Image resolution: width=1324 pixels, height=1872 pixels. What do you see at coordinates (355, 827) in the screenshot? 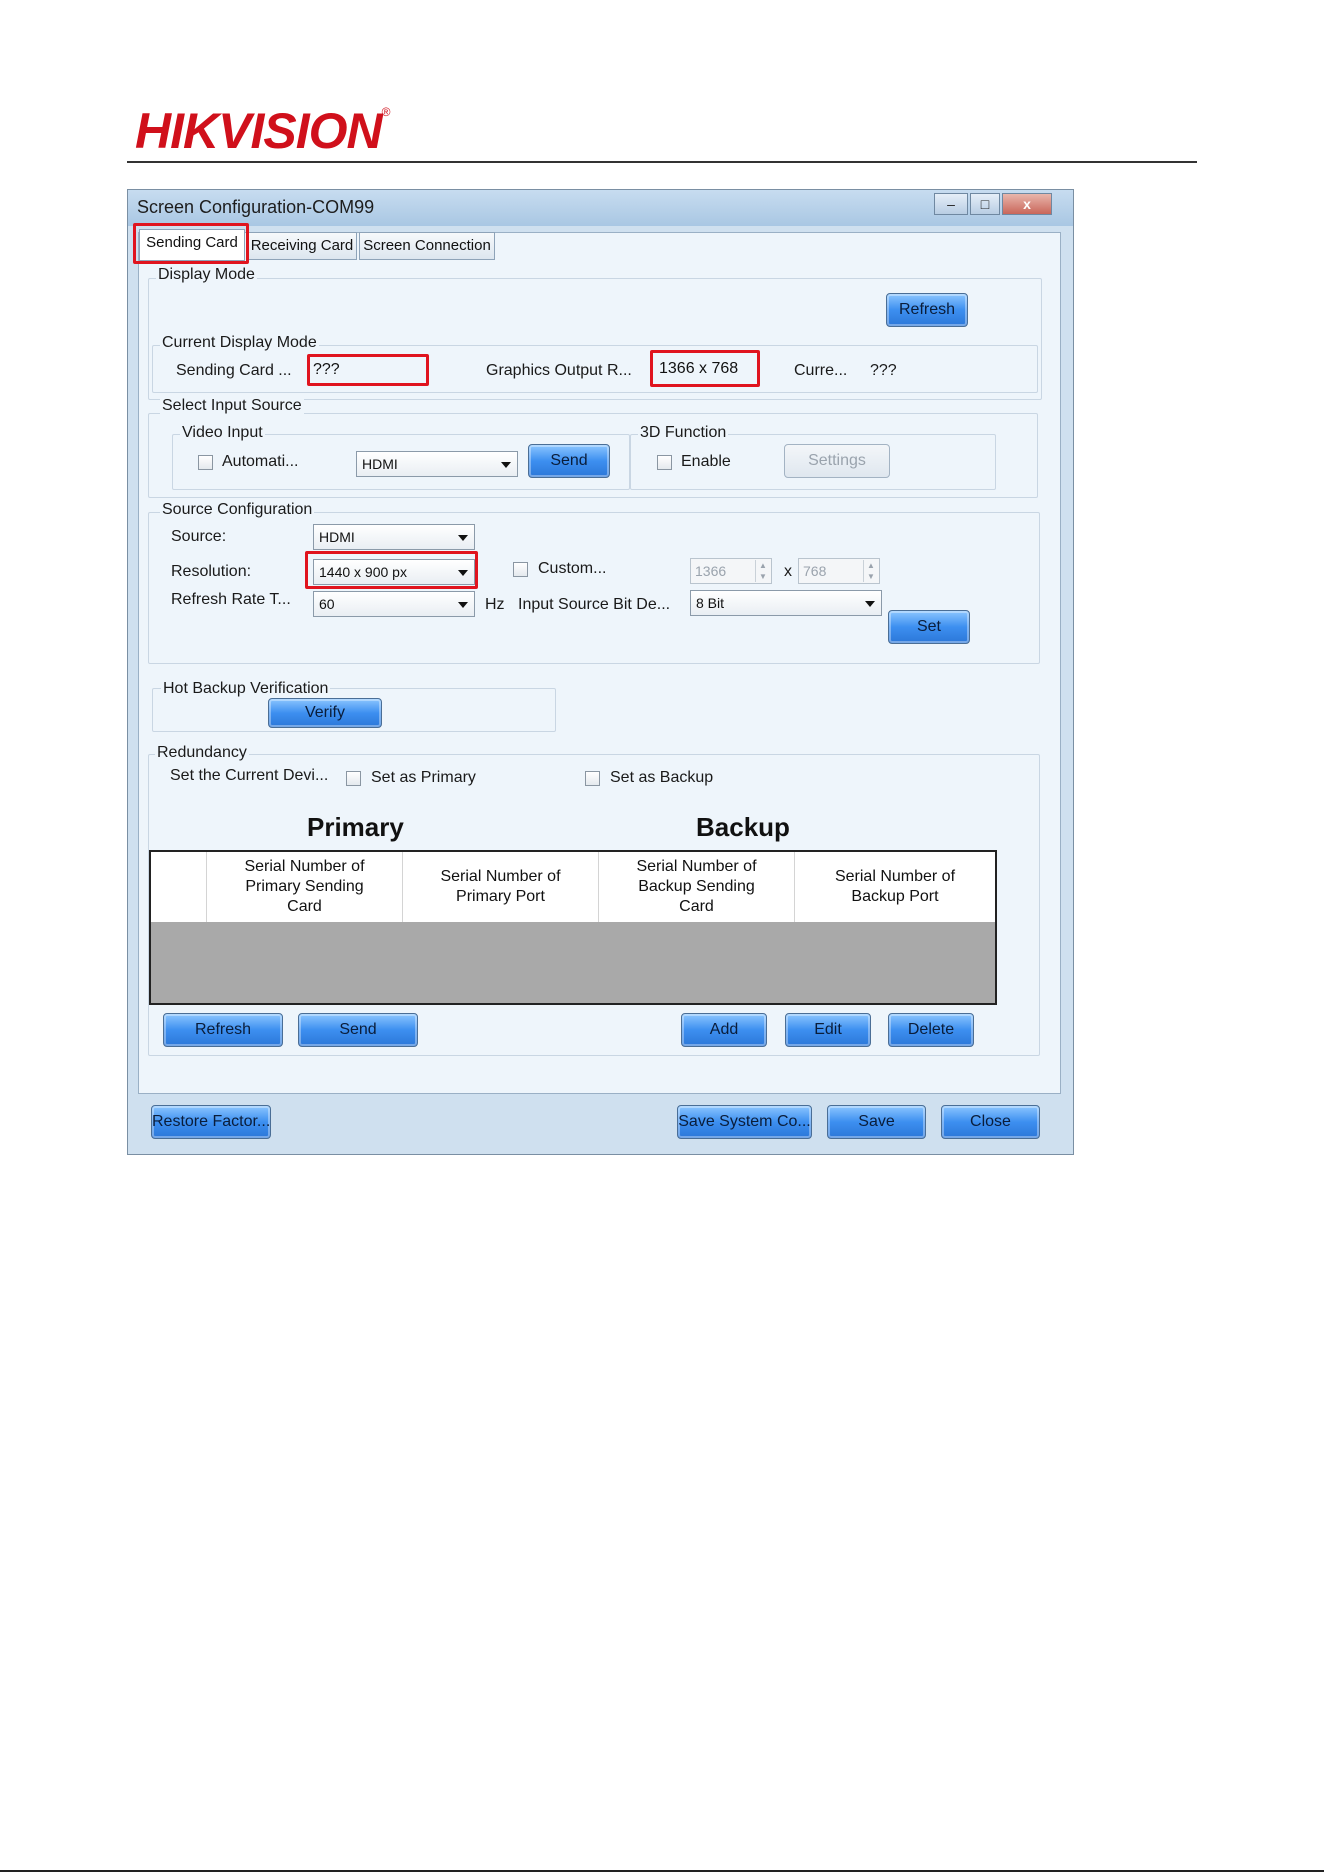
I see `primary-title: Primary` at bounding box center [355, 827].